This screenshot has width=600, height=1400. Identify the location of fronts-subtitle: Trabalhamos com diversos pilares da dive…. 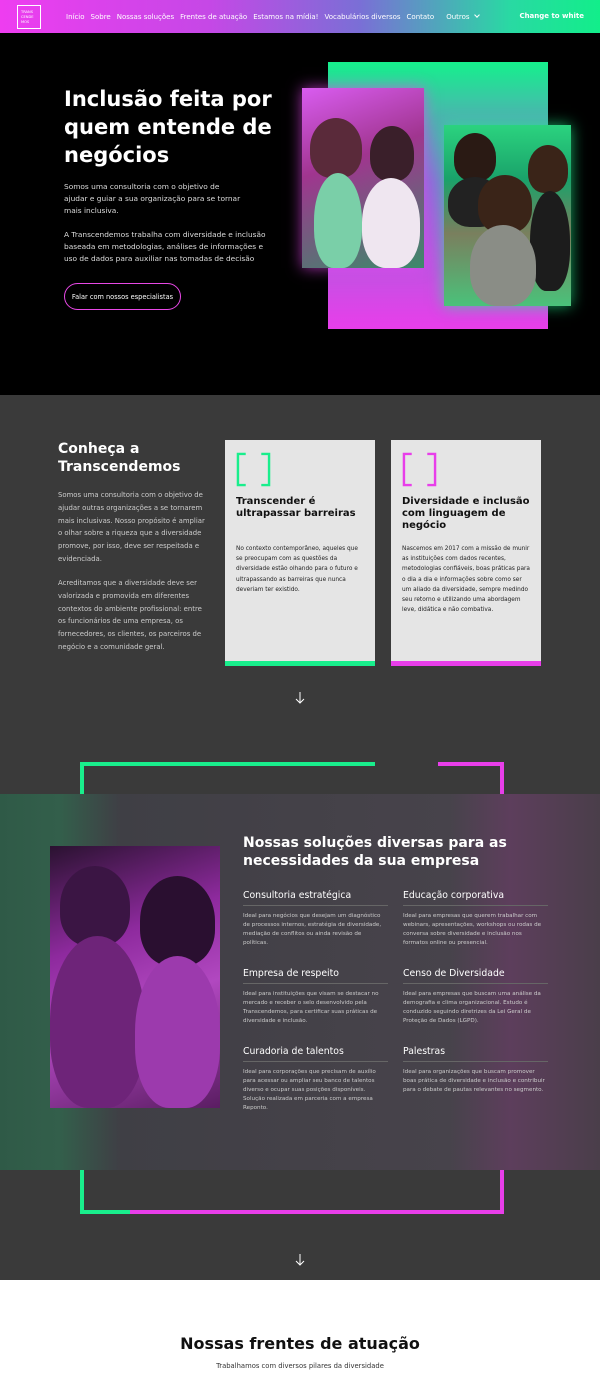
(300, 1366).